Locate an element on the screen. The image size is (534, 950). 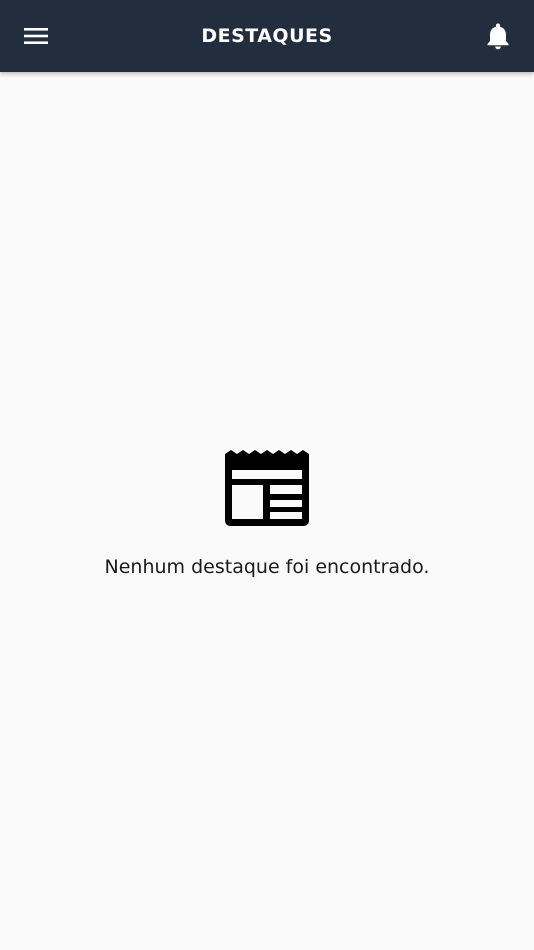
page-title: DESTAQUES is located at coordinates (267, 36).